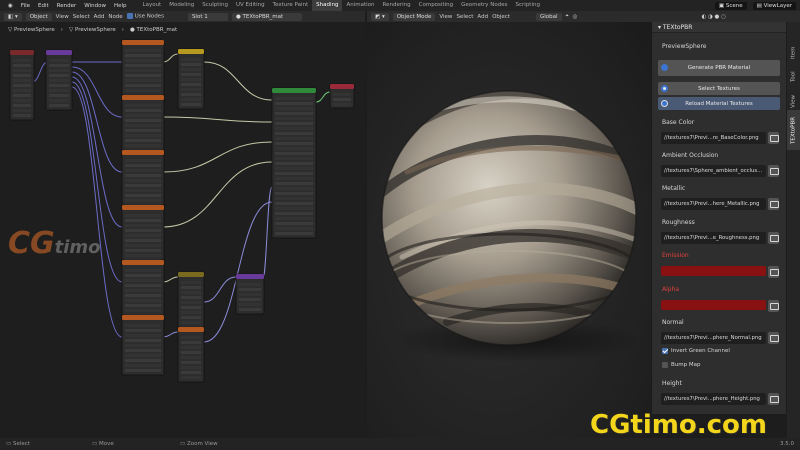 The image size is (800, 450). I want to click on proportional-icon: ◎, so click(575, 17).